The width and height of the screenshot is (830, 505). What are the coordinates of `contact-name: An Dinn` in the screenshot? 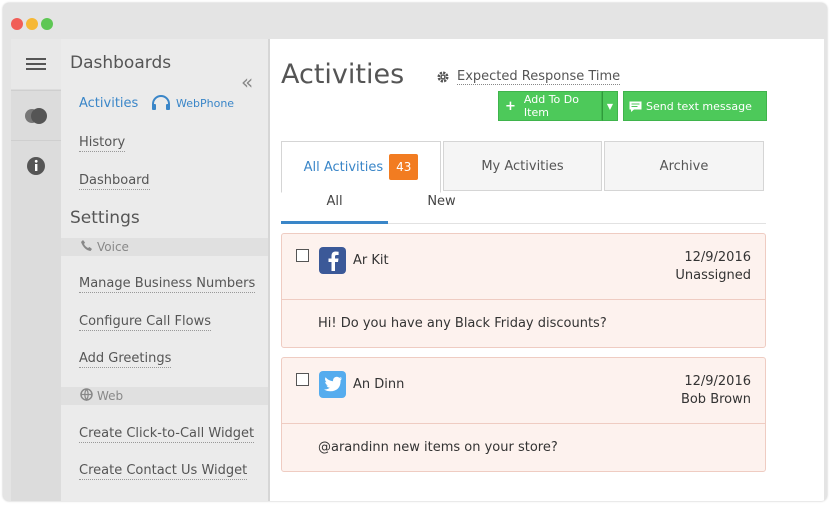 It's located at (379, 384).